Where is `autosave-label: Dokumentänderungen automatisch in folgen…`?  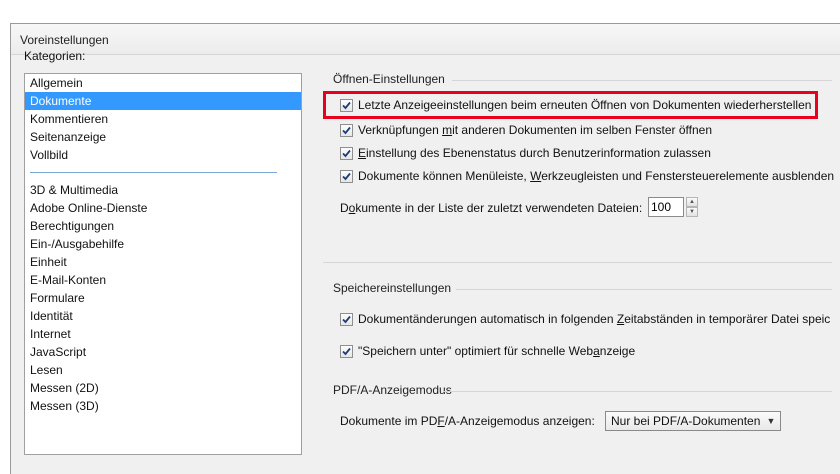 autosave-label: Dokumentänderungen automatisch in folgen… is located at coordinates (594, 319).